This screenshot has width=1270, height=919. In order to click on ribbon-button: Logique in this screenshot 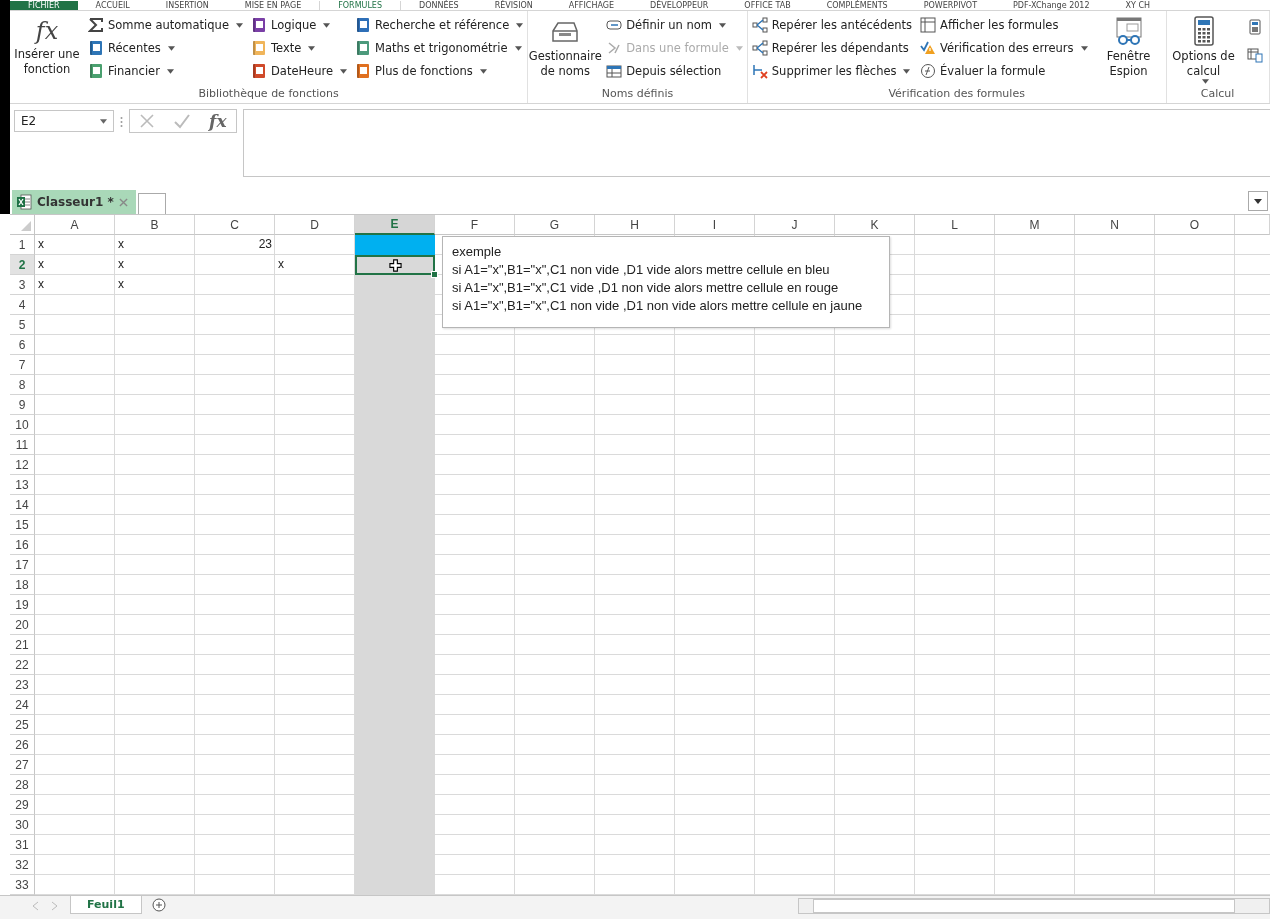, I will do `click(299, 25)`.